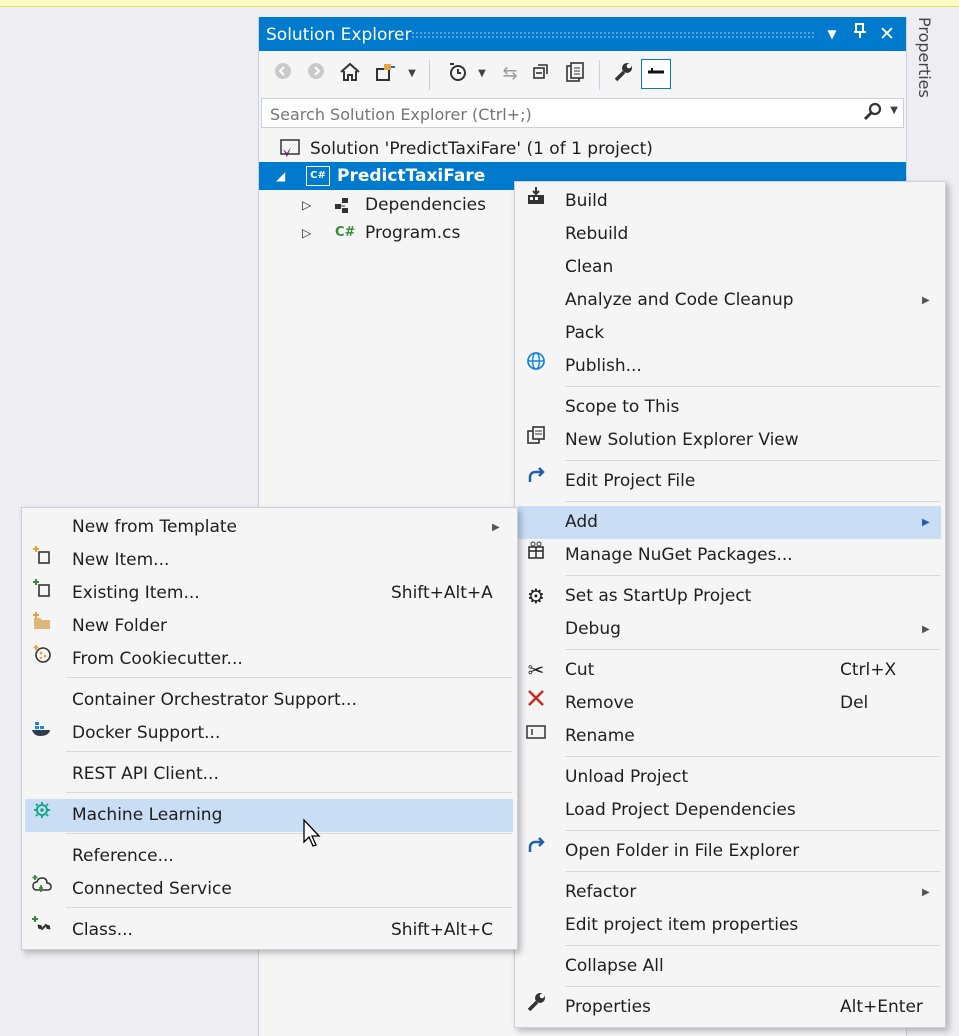 The width and height of the screenshot is (959, 1036). Describe the element at coordinates (316, 74) in the screenshot. I see `forward-icon` at that location.